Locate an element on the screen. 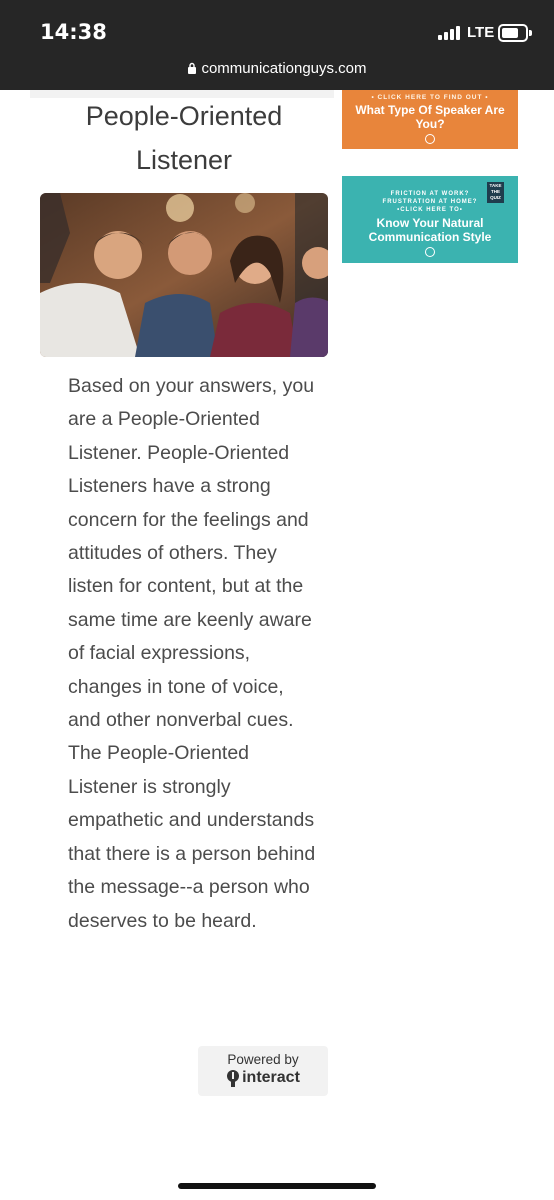  powered-by-label: Powered by is located at coordinates (263, 1059).